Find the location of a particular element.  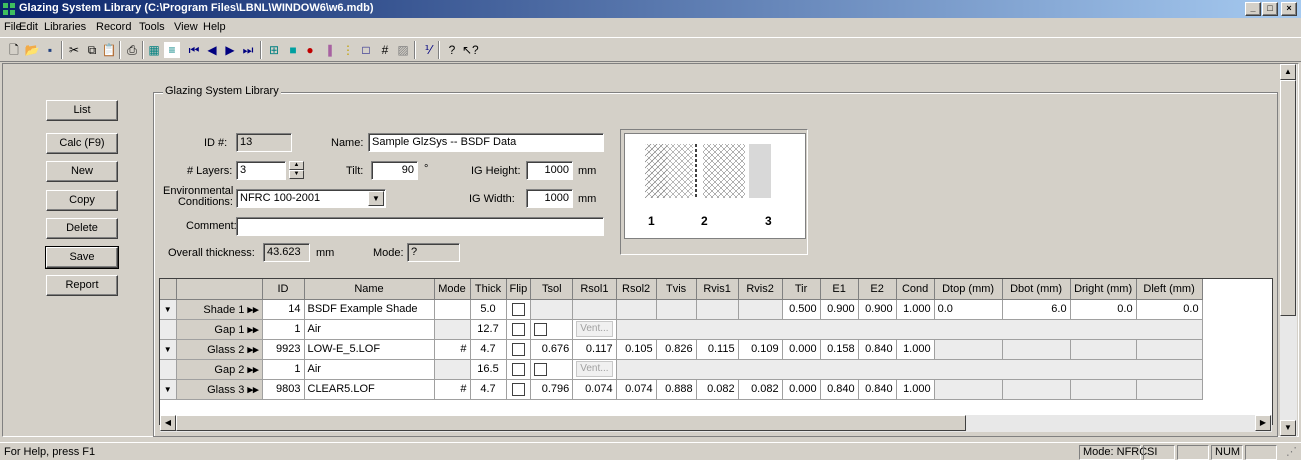

cell-name: LOW-E_5.LOF is located at coordinates (369, 349).